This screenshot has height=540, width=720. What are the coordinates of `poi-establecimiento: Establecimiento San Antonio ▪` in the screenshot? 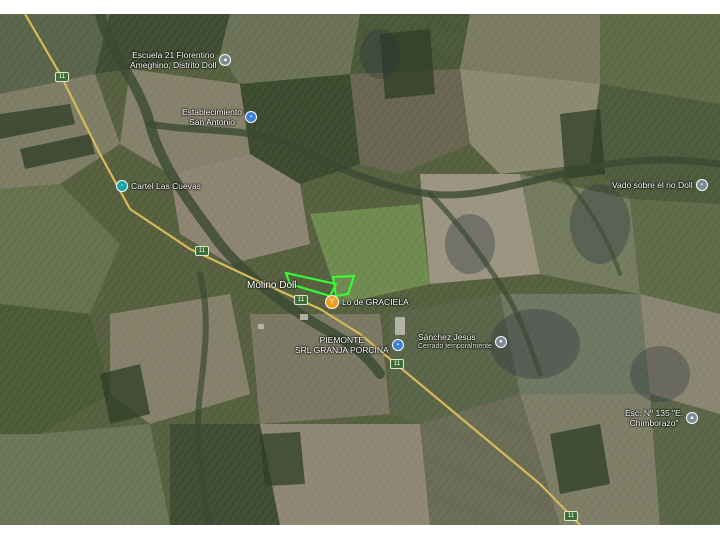 It's located at (220, 117).